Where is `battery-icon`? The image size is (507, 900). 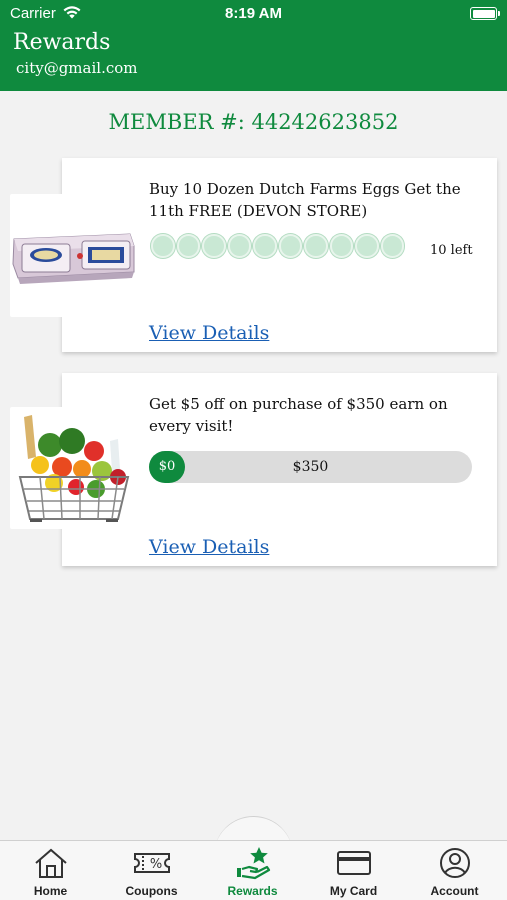
battery-icon is located at coordinates (485, 13).